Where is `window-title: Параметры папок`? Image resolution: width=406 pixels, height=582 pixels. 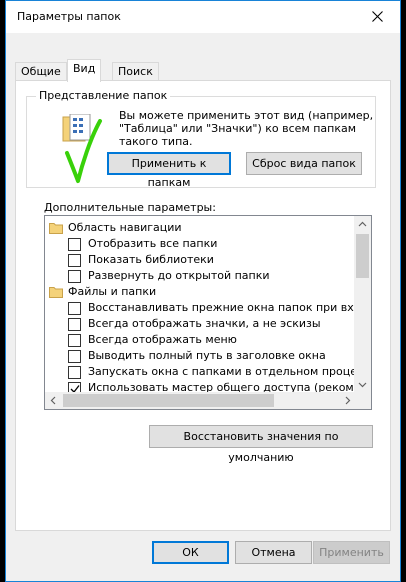
window-title: Параметры папок is located at coordinates (69, 16).